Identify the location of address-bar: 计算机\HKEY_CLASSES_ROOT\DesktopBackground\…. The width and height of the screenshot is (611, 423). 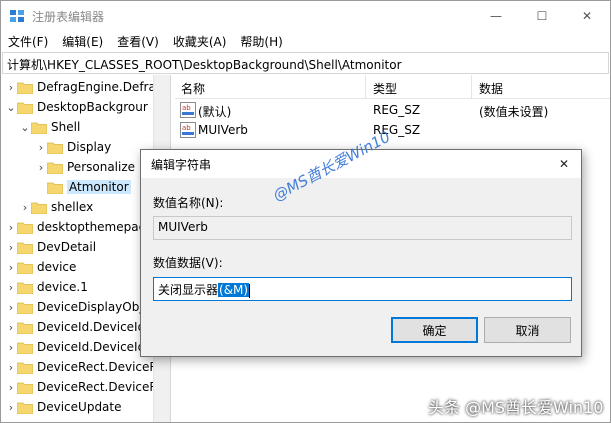
(305, 63).